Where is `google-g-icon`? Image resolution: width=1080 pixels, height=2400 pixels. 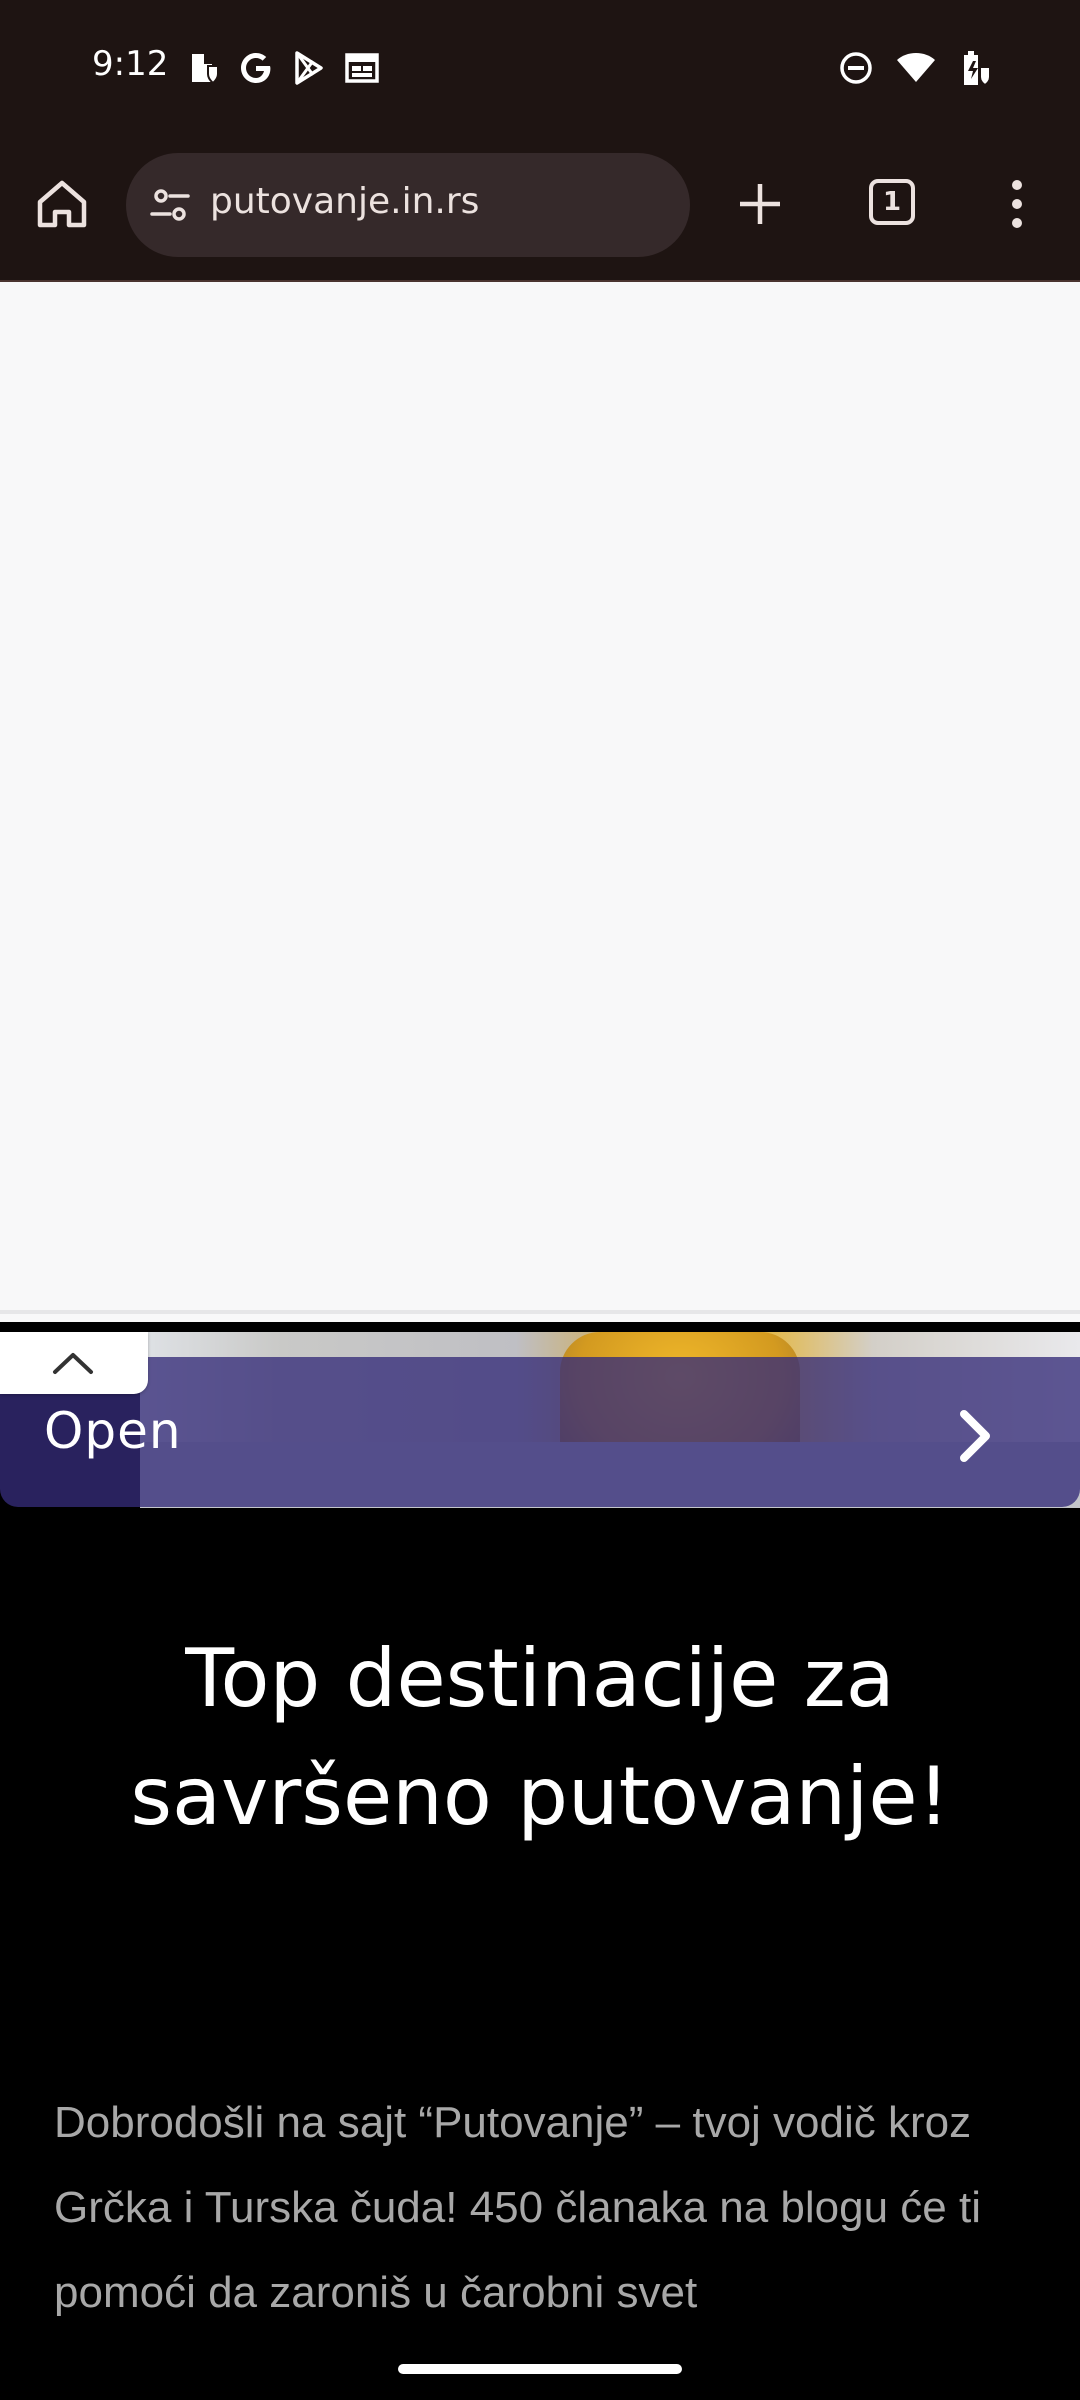 google-g-icon is located at coordinates (256, 68).